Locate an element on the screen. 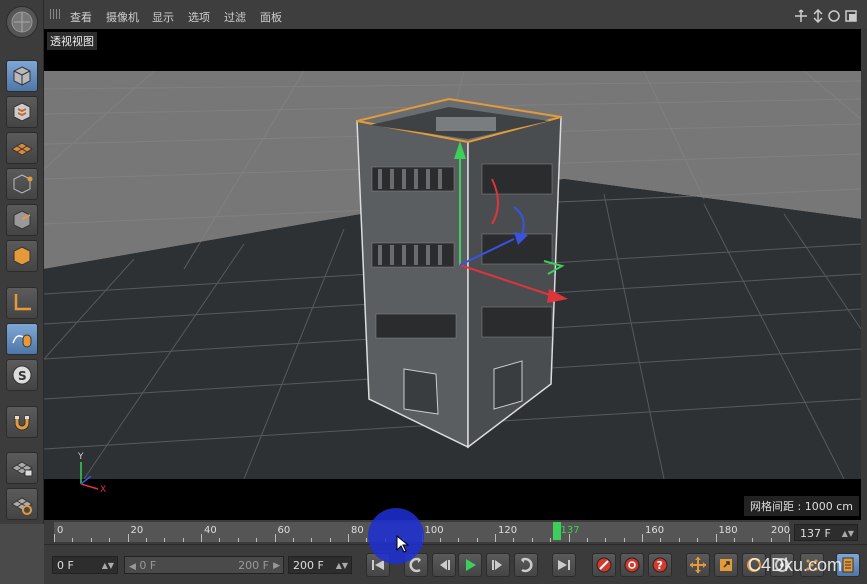 Image resolution: width=867 pixels, height=584 pixels. play-forward-button is located at coordinates (470, 565).